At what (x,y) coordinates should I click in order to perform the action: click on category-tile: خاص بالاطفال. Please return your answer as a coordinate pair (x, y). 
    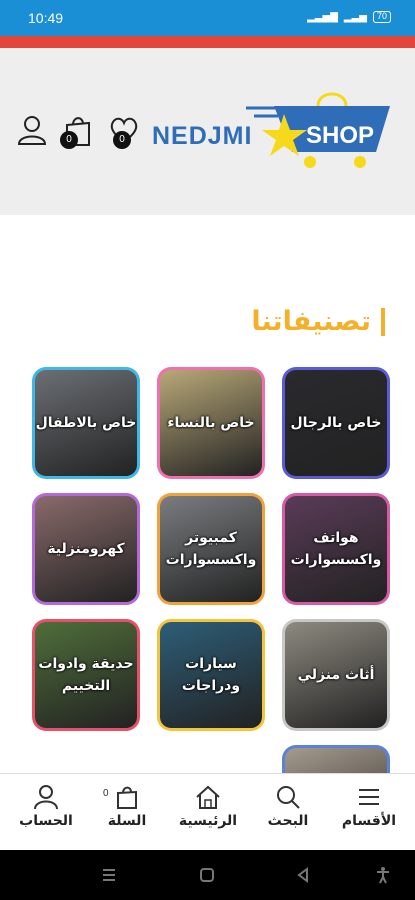
    Looking at the image, I should click on (86, 423).